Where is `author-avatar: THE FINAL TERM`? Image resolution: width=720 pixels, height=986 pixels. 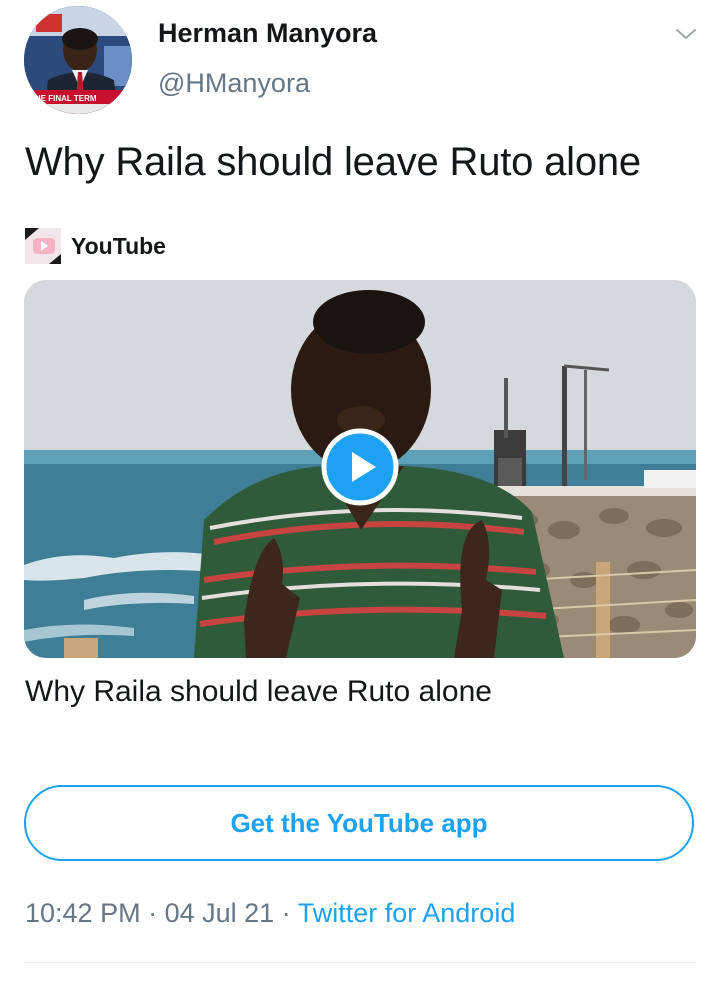 author-avatar: THE FINAL TERM is located at coordinates (78, 60).